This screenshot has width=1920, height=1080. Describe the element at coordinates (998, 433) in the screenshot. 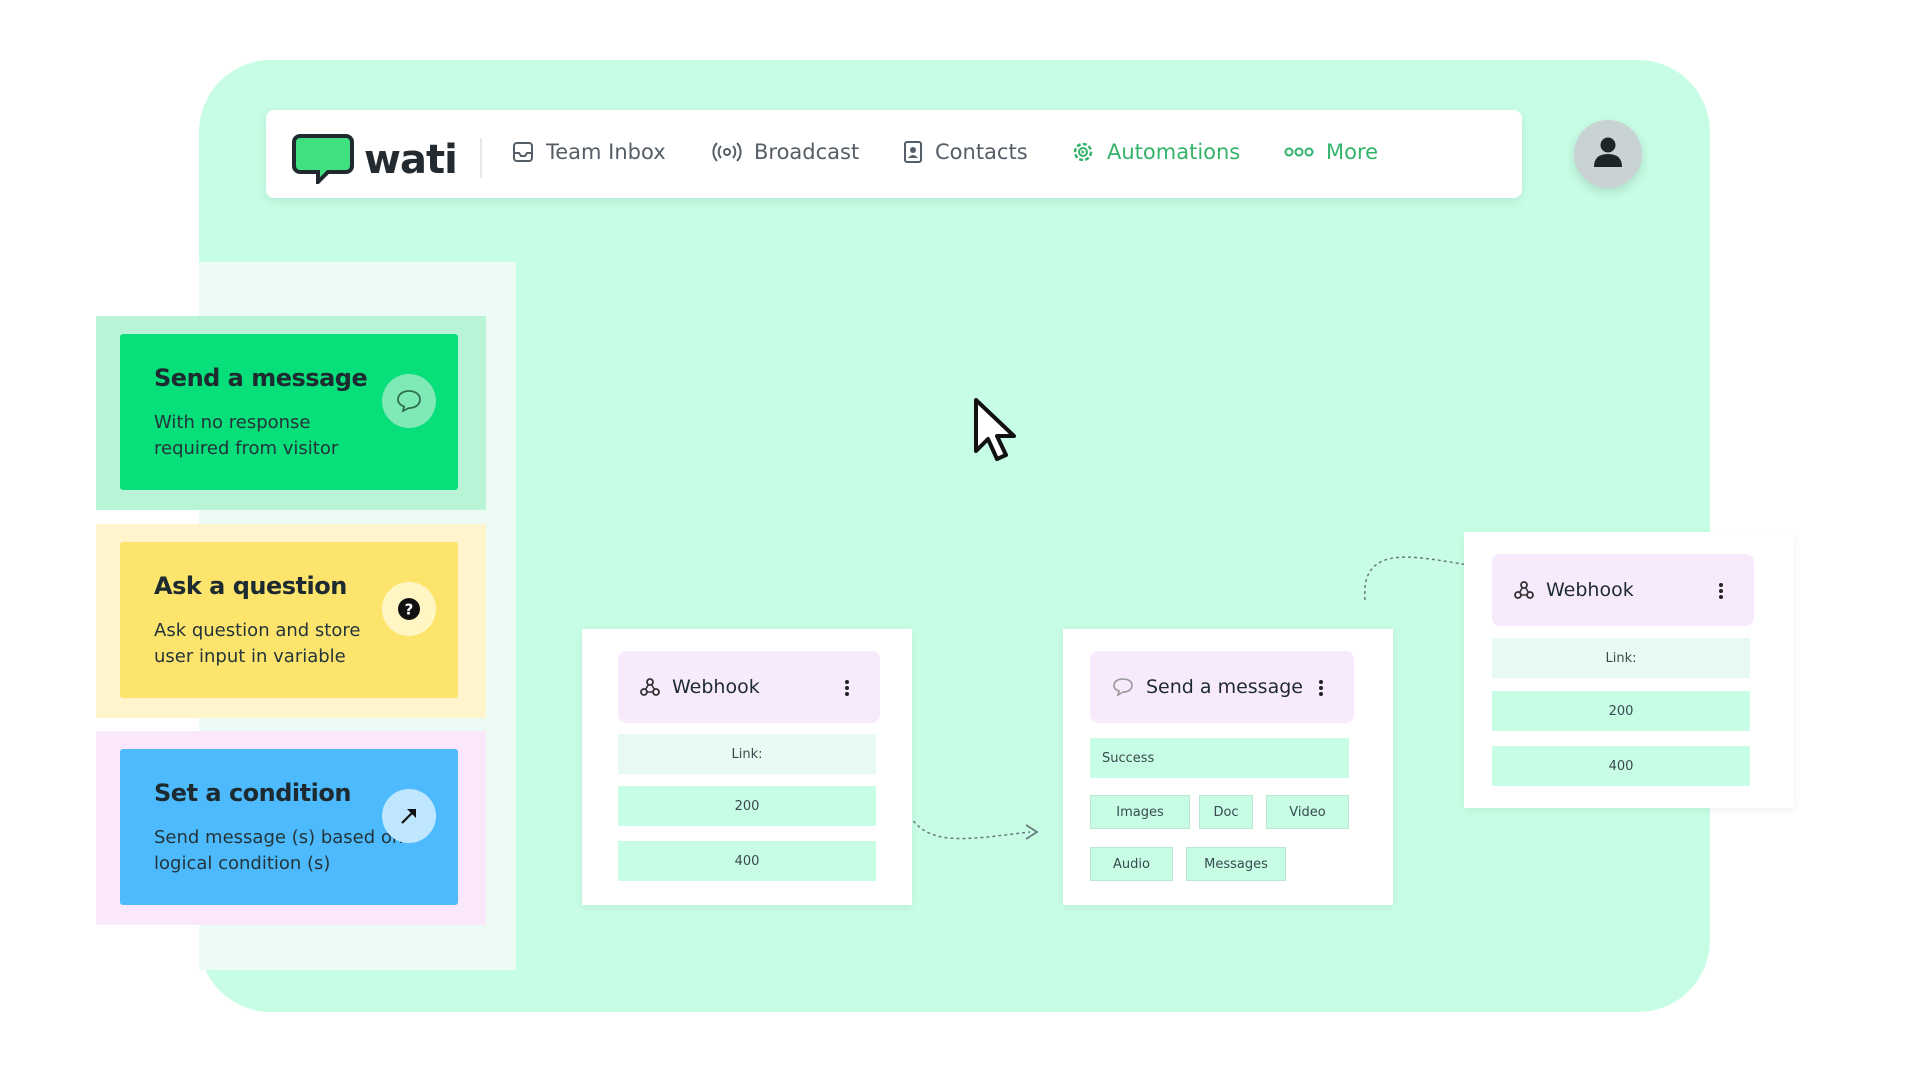

I see `mouse-cursor-icon` at that location.